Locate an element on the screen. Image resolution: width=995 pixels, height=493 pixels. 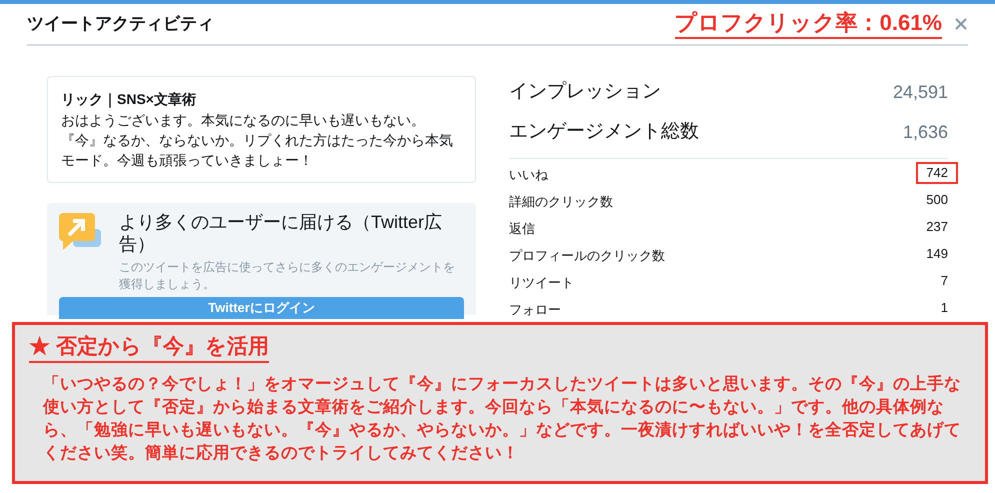
metric-value: 7 is located at coordinates (944, 281).